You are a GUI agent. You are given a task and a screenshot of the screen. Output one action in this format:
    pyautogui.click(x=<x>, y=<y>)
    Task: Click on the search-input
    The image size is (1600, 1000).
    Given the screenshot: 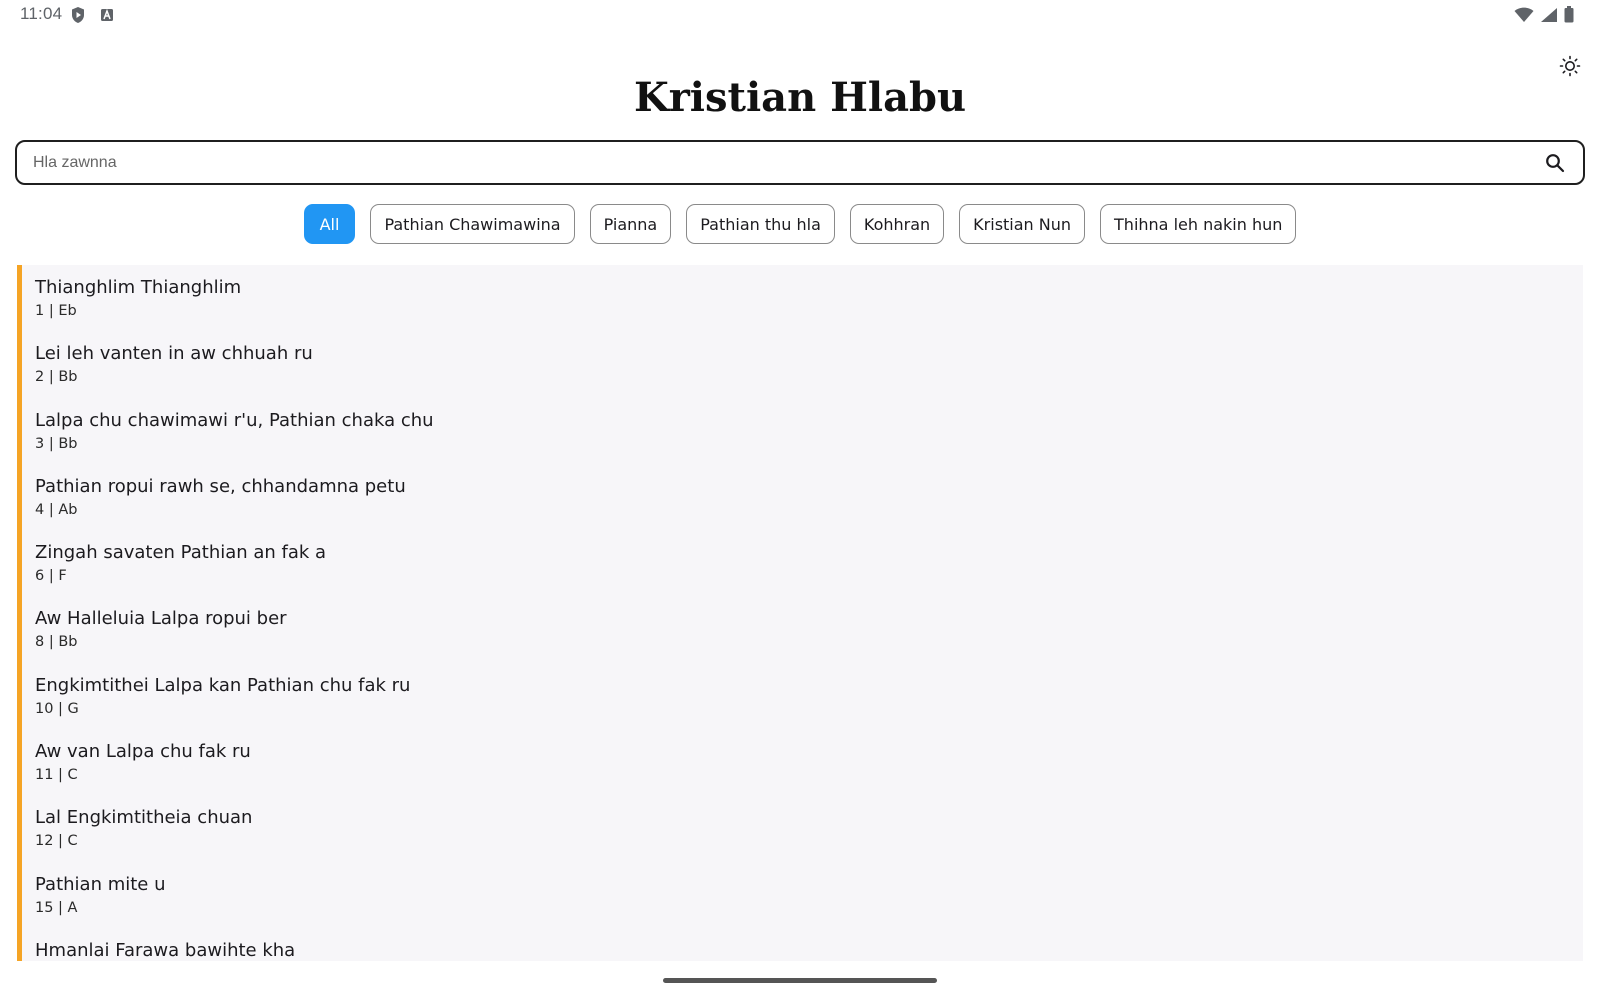 What is the action you would take?
    pyautogui.click(x=788, y=162)
    